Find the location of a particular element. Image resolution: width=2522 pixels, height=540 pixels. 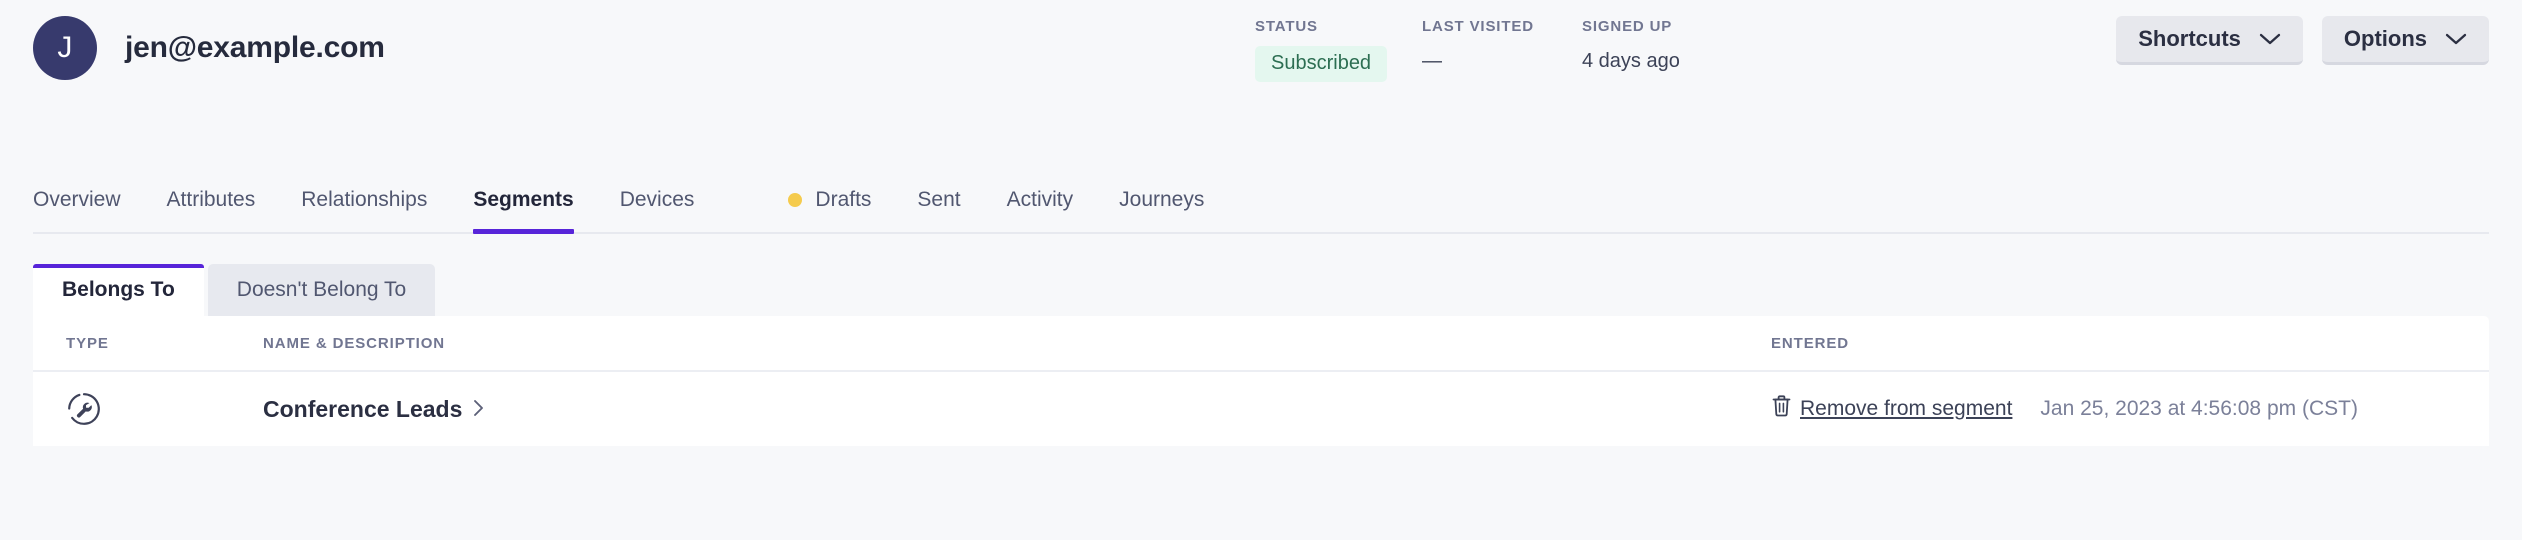

subtab-doesnt-belong-to-label: Doesn't Belong To is located at coordinates (321, 289).